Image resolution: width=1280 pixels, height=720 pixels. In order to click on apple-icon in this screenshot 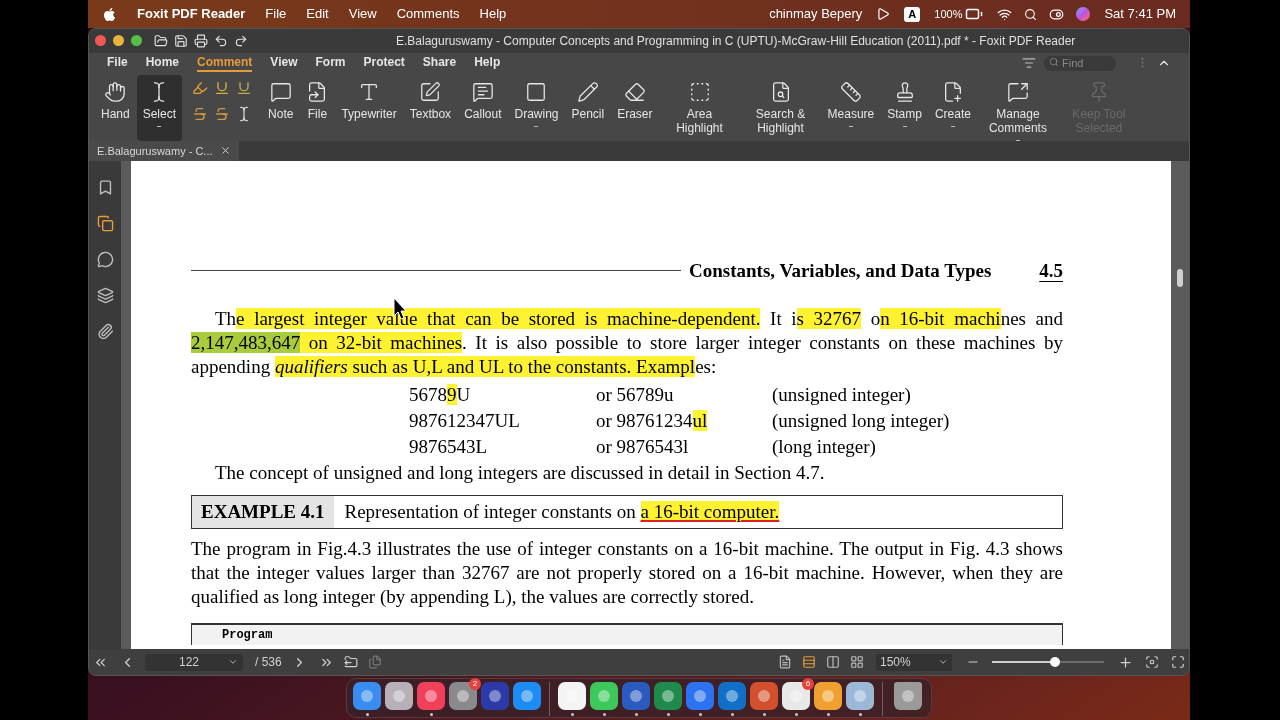, I will do `click(109, 14)`.